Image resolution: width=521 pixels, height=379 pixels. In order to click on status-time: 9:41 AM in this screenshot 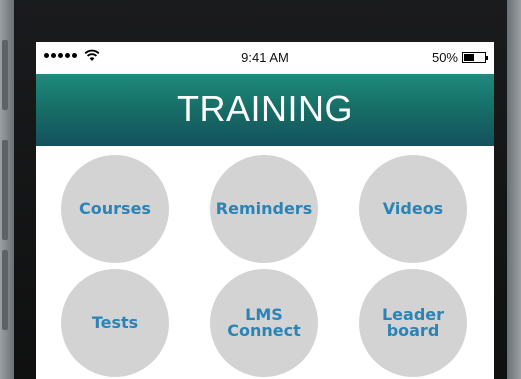, I will do `click(265, 57)`.